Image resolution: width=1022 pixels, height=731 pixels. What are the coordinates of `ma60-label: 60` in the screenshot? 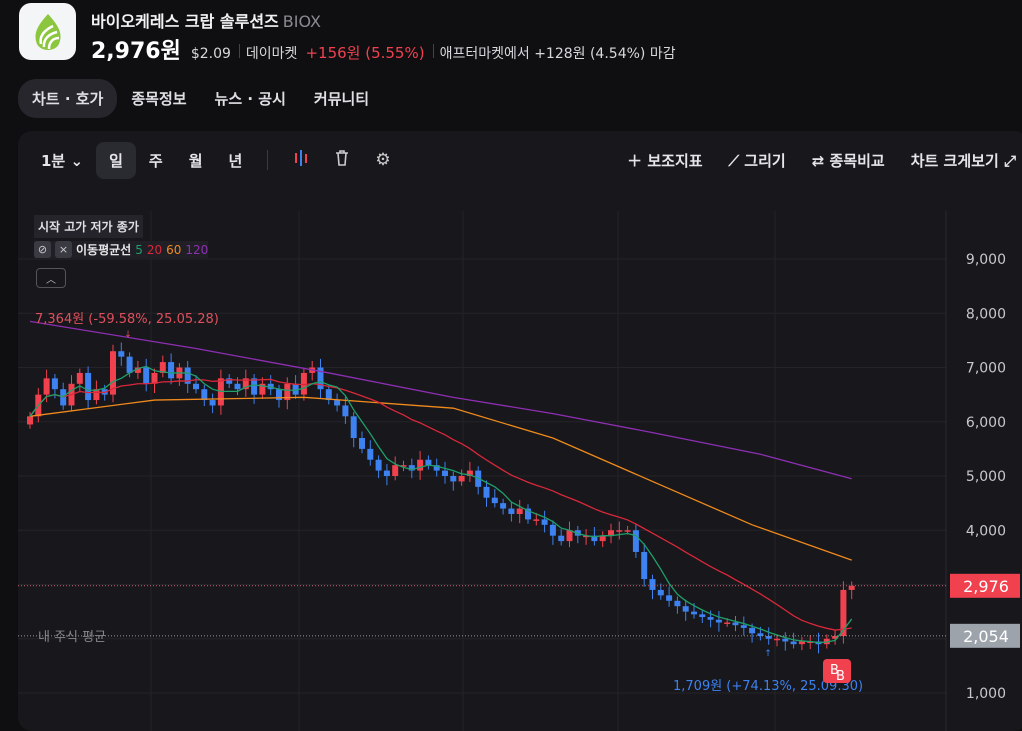 It's located at (174, 249).